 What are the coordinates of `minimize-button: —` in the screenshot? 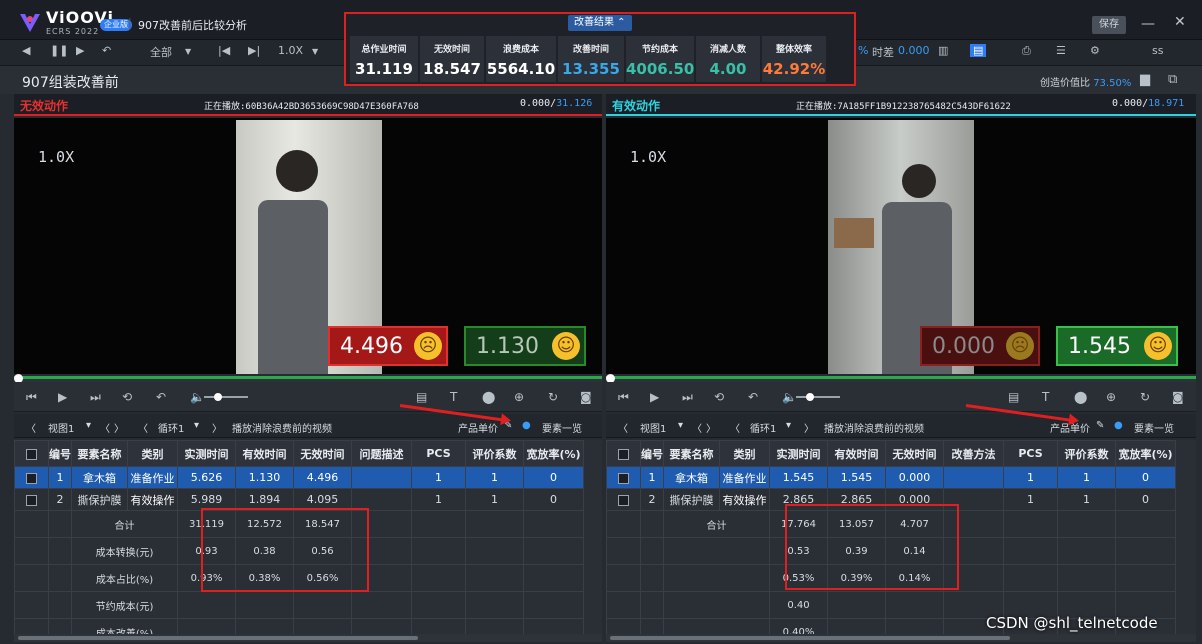 It's located at (1148, 24).